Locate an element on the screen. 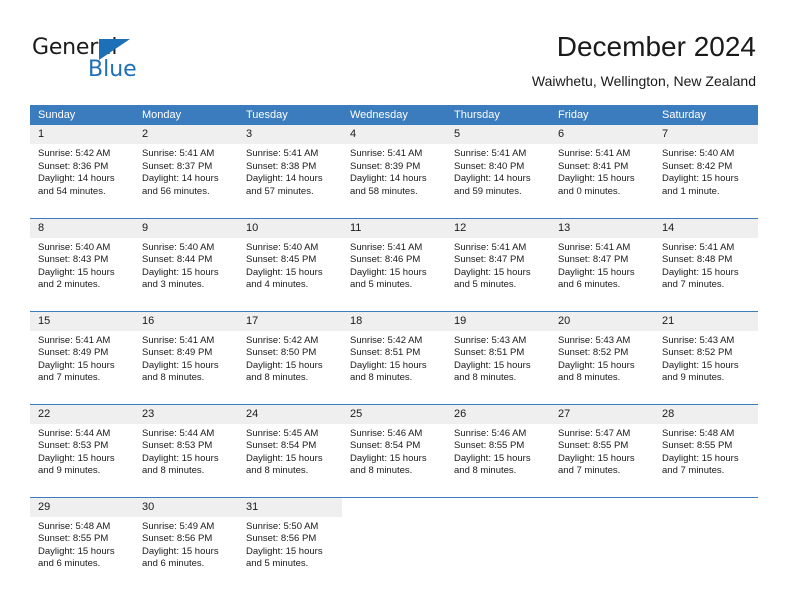 This screenshot has height=612, width=792. day-number: 22 is located at coordinates (82, 414).